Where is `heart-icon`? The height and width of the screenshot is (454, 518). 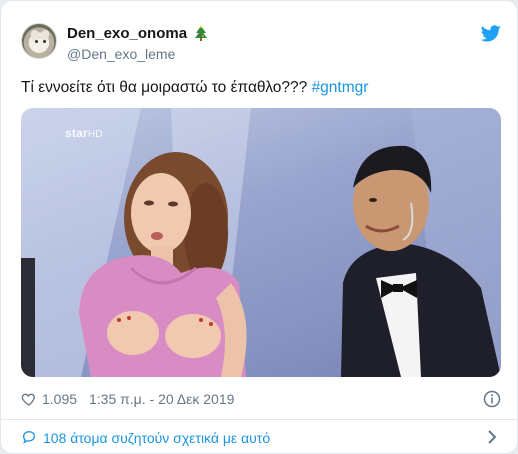 heart-icon is located at coordinates (29, 399).